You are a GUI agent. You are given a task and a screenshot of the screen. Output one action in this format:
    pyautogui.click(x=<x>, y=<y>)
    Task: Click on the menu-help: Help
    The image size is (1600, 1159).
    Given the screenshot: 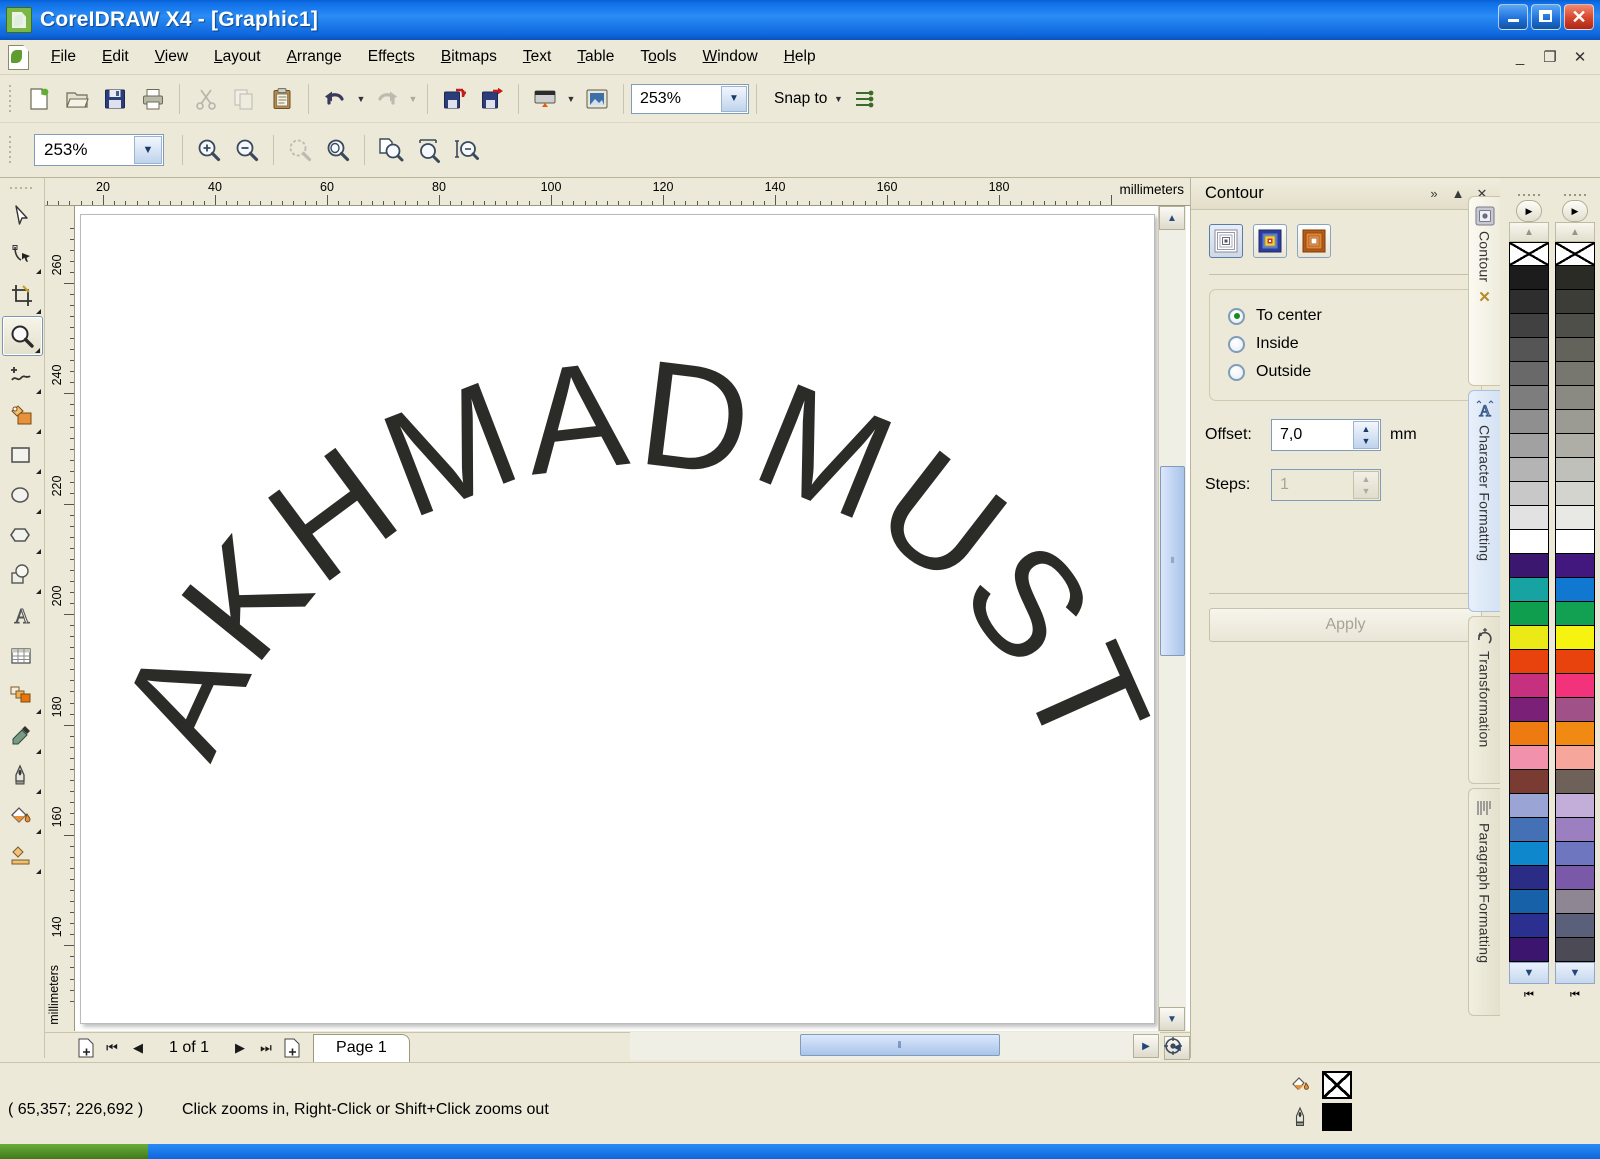 What is the action you would take?
    pyautogui.click(x=800, y=57)
    